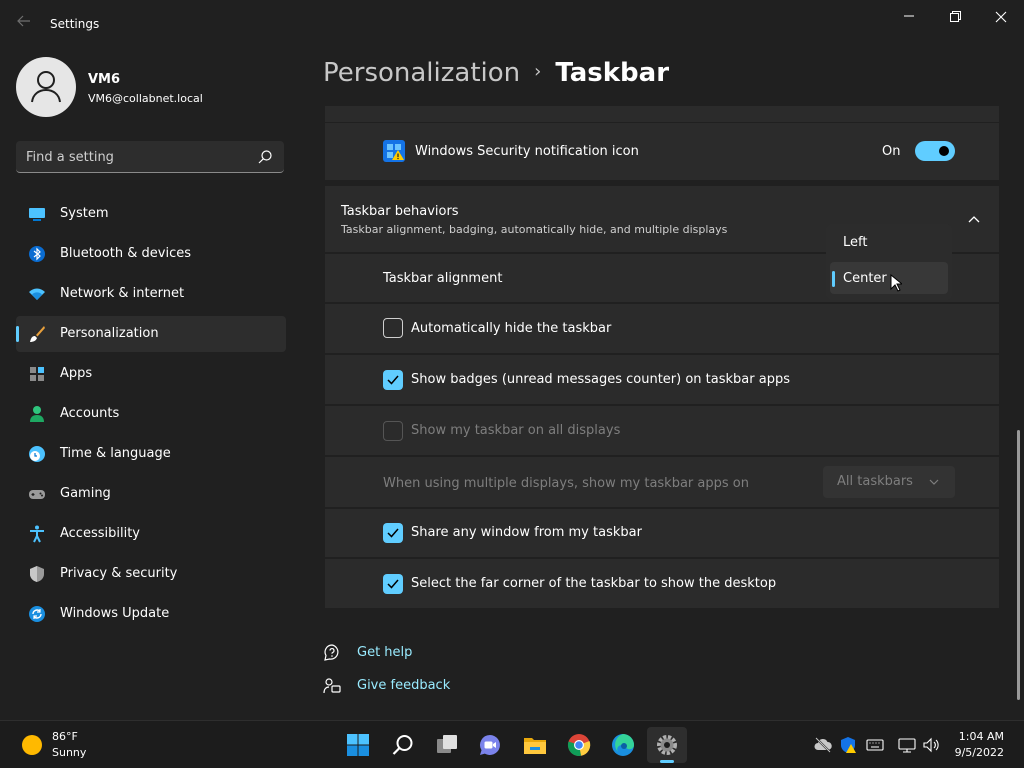  What do you see at coordinates (393, 328) in the screenshot?
I see `auto-hide-checkbox` at bounding box center [393, 328].